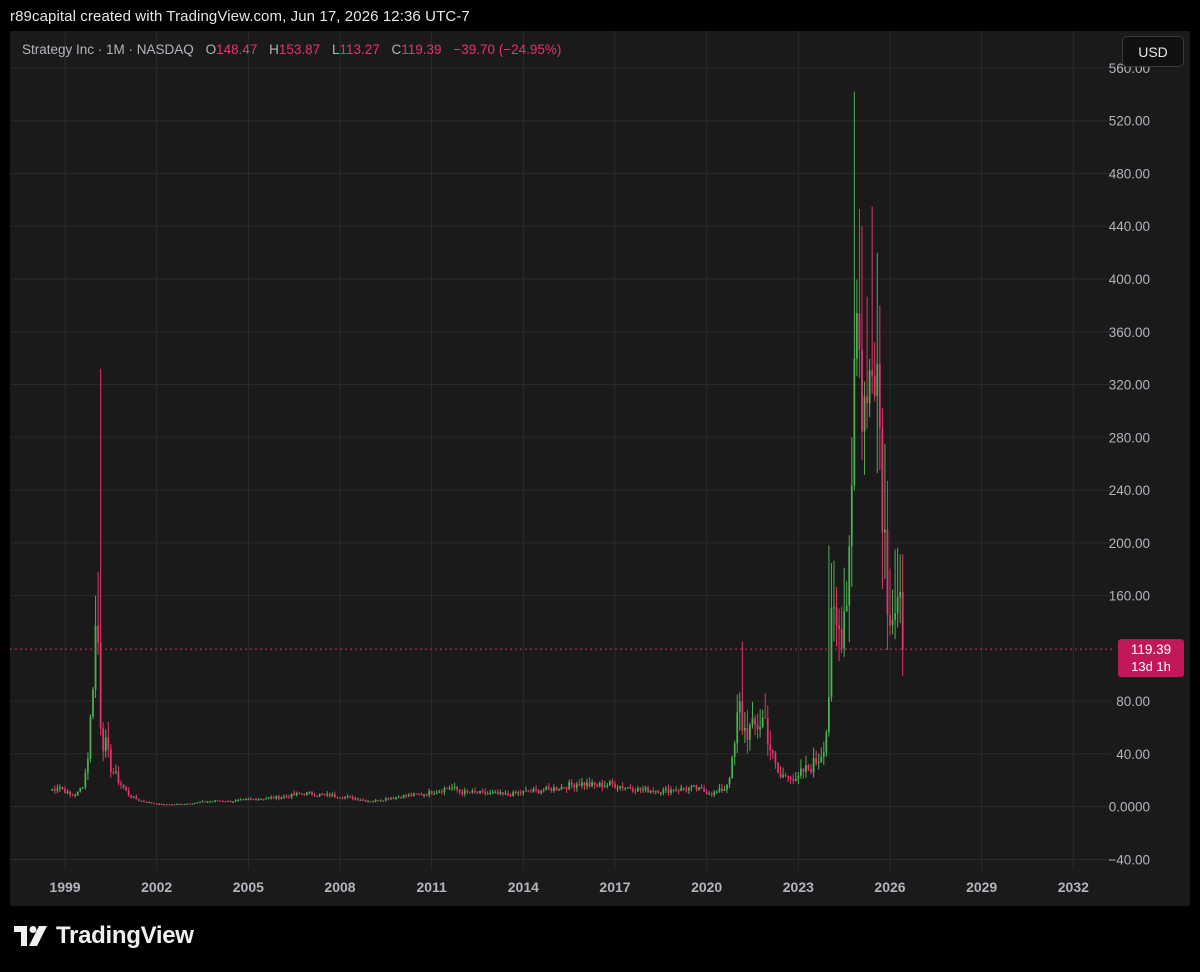 This screenshot has width=1200, height=972. I want to click on x-tick-label: 2029, so click(981, 887).